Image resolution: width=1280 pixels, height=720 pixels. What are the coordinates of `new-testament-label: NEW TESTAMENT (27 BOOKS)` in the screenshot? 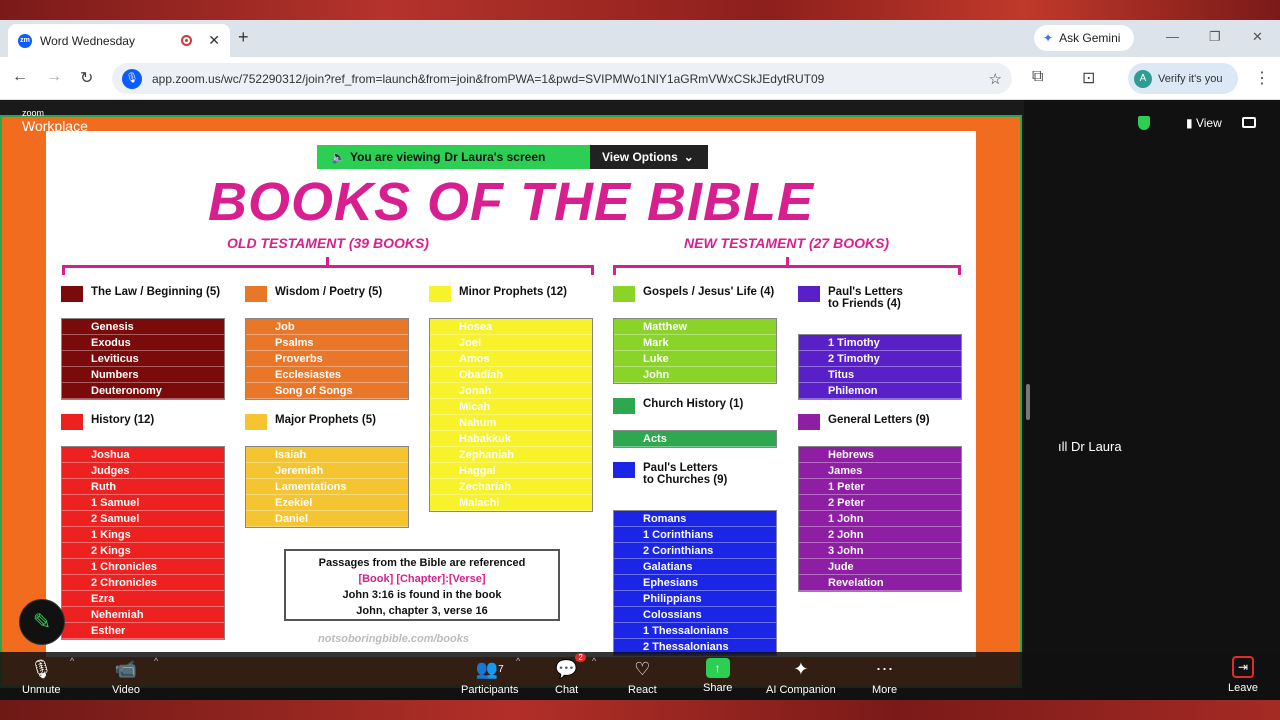 It's located at (787, 243).